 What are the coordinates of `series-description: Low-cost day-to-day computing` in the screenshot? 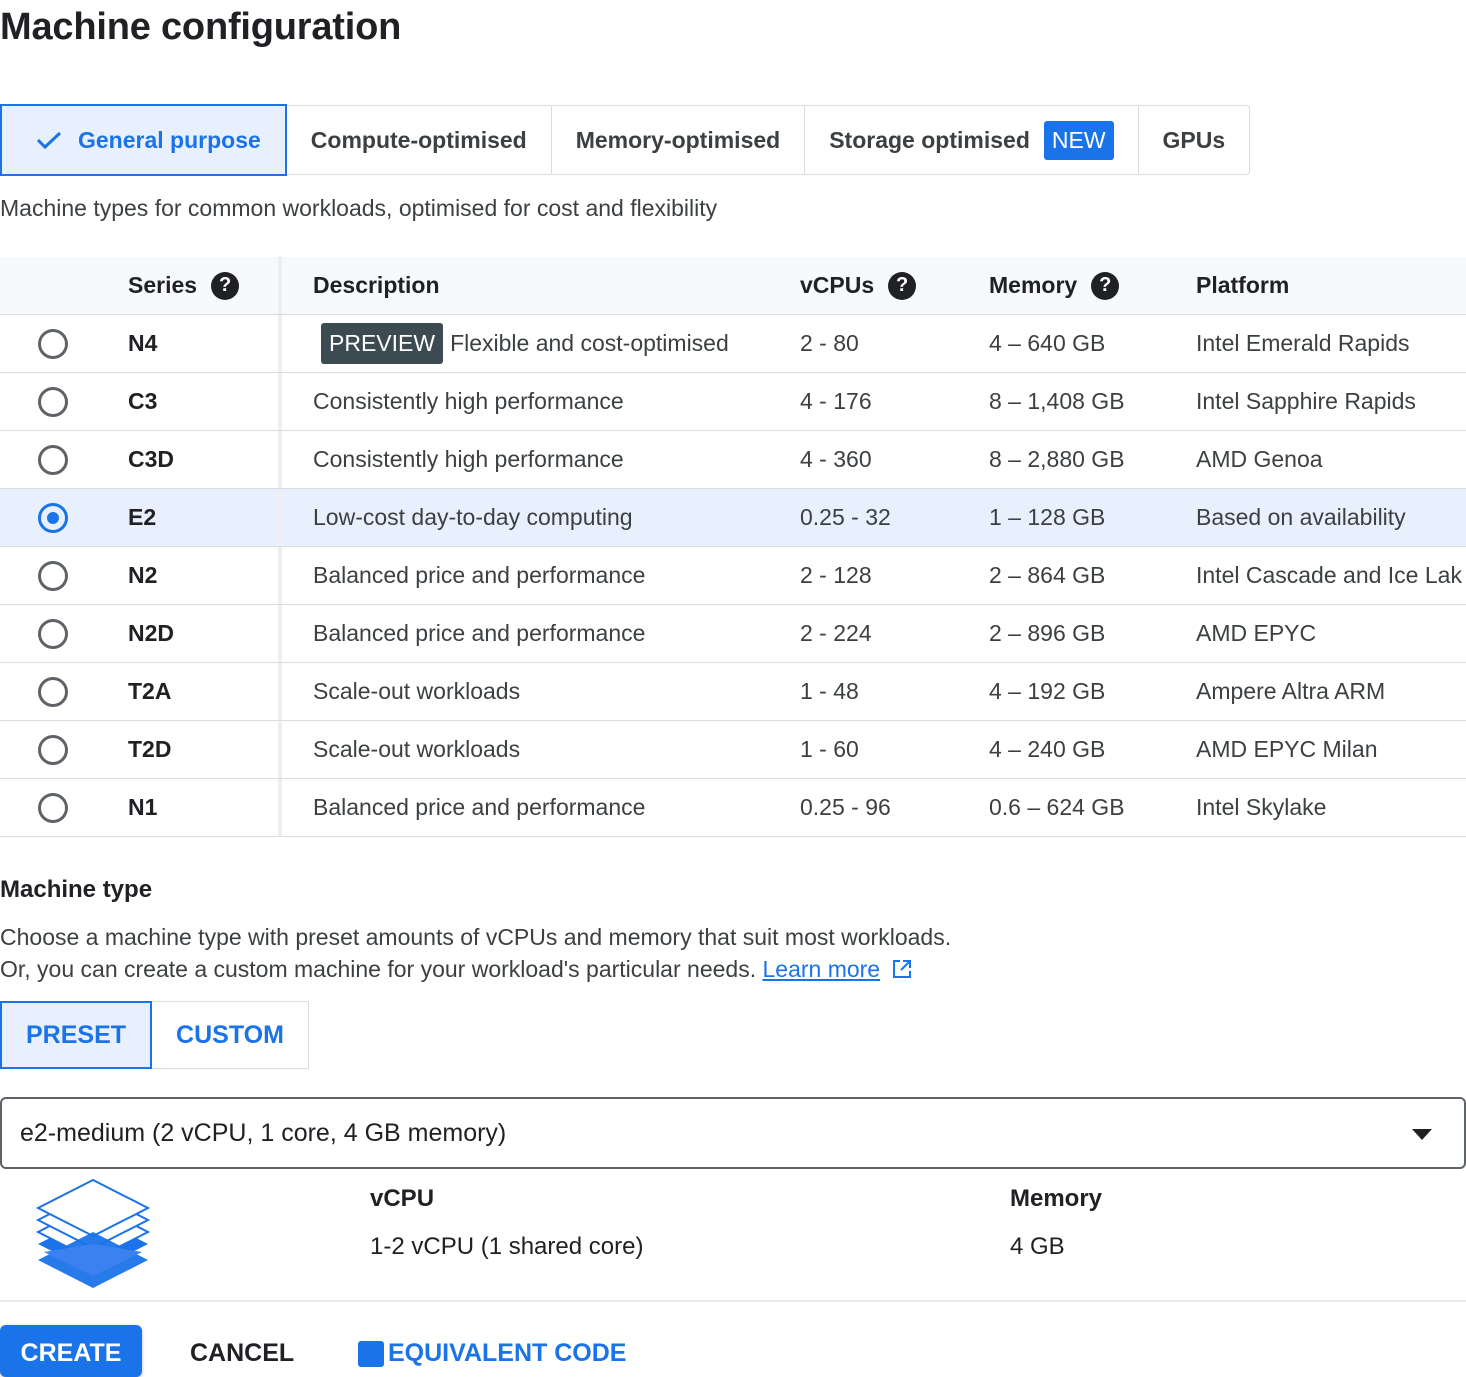 It's located at (473, 517).